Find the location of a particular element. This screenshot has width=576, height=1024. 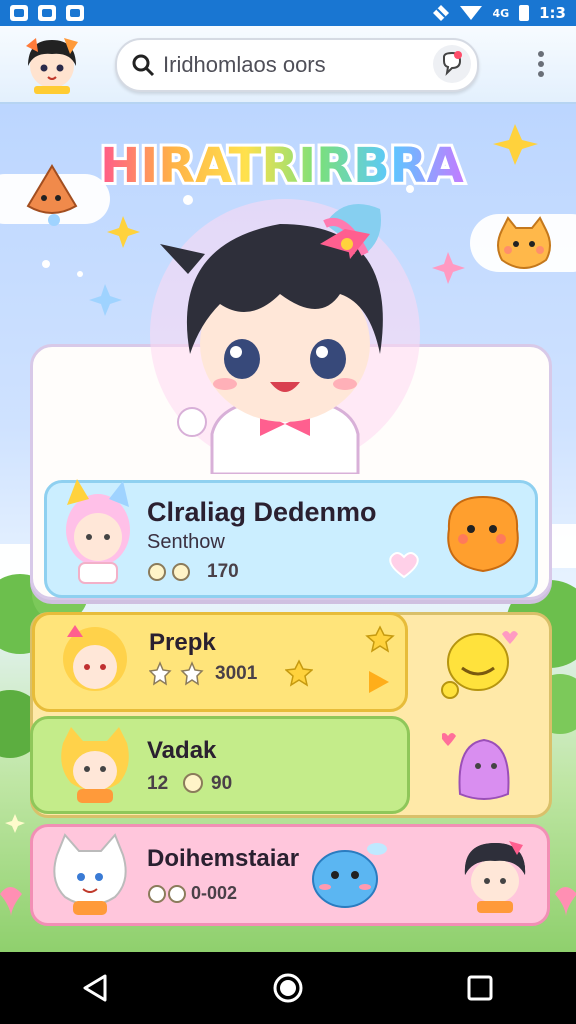

card-stat: 0-002 is located at coordinates (214, 893).